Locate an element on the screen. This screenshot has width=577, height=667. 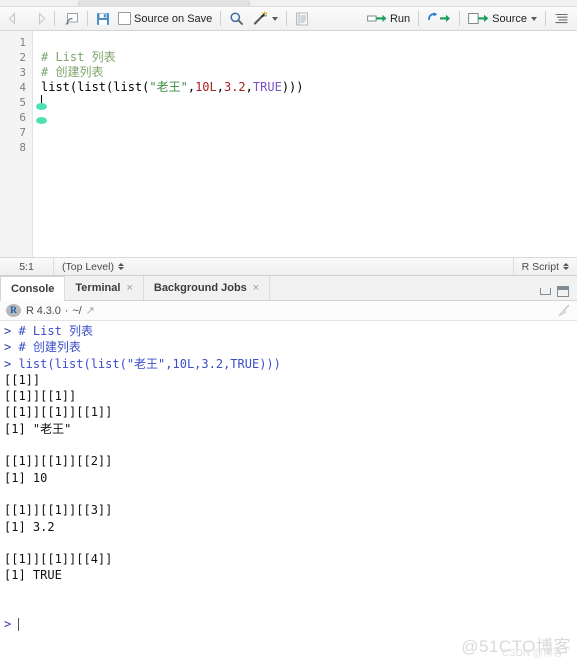
console-line: [[1]] is located at coordinates (22, 379).